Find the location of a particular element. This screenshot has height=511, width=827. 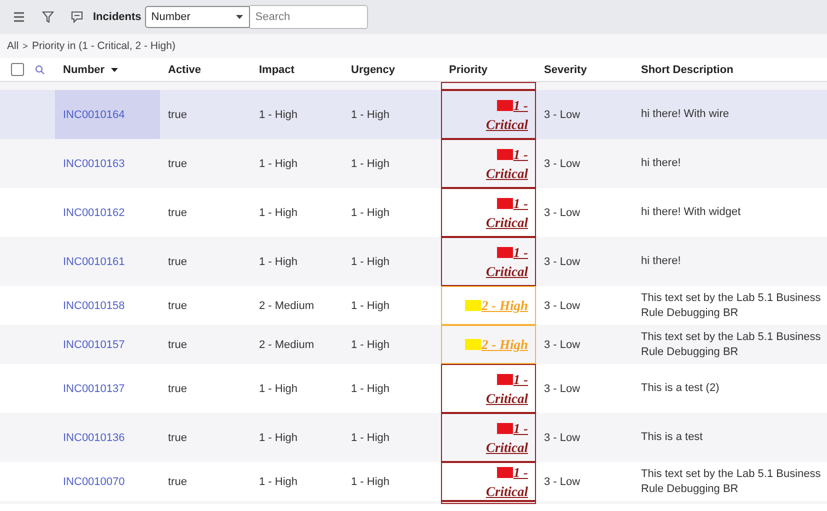

table-cell-text: hi there! With widget is located at coordinates (691, 212).